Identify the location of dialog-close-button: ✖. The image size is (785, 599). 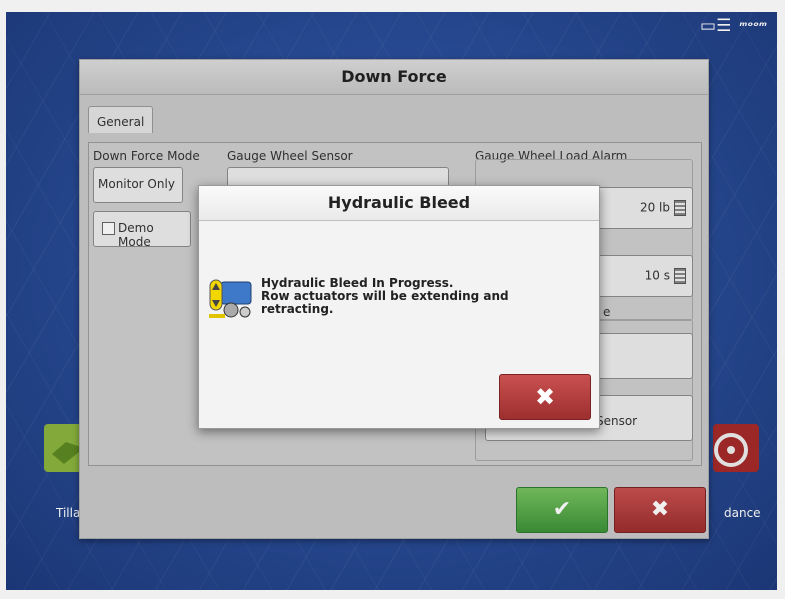
(545, 397).